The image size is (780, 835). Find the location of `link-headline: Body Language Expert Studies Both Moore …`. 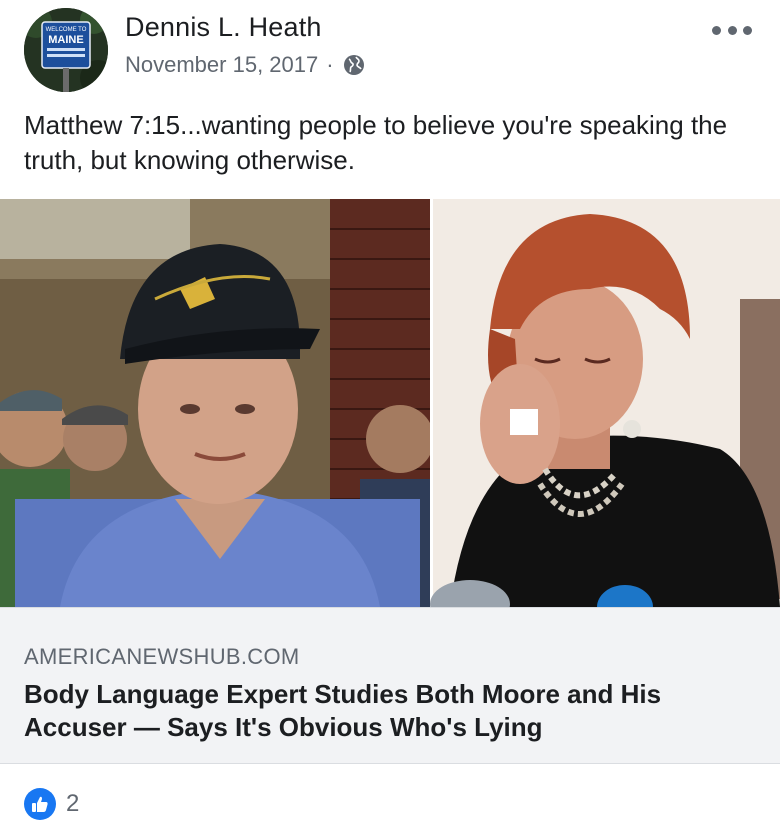

link-headline: Body Language Expert Studies Both Moore … is located at coordinates (389, 711).